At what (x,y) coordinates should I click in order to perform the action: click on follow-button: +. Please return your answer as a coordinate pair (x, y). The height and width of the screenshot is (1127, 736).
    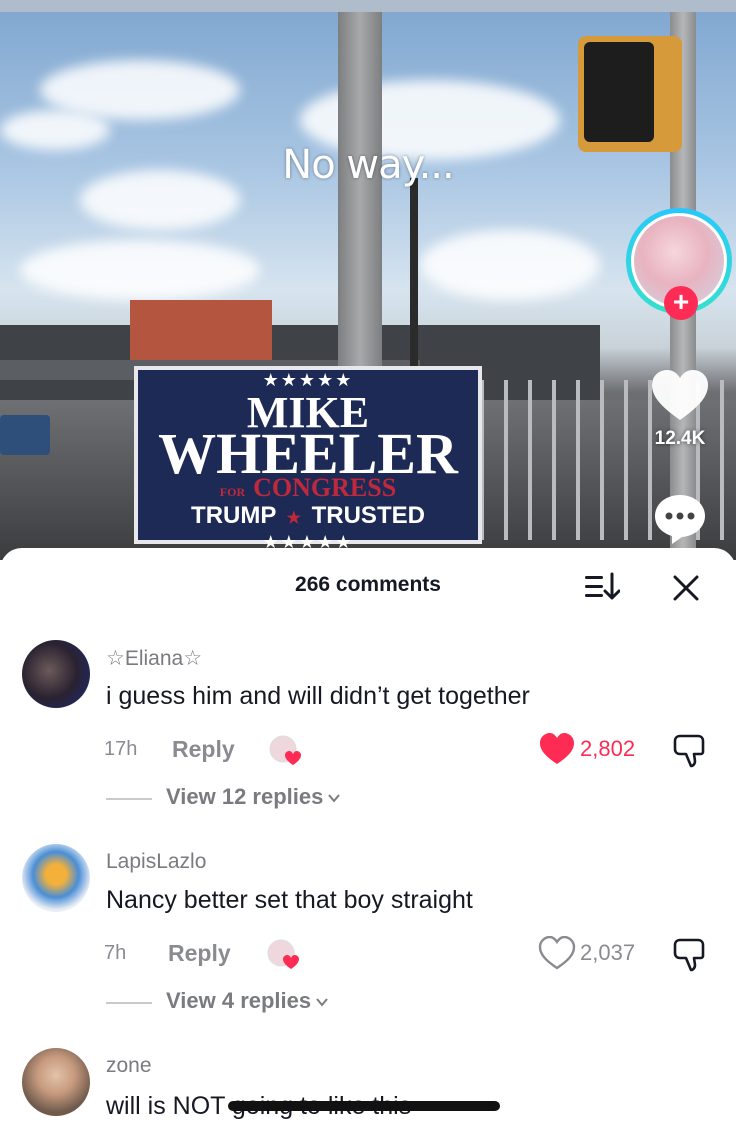
    Looking at the image, I should click on (681, 303).